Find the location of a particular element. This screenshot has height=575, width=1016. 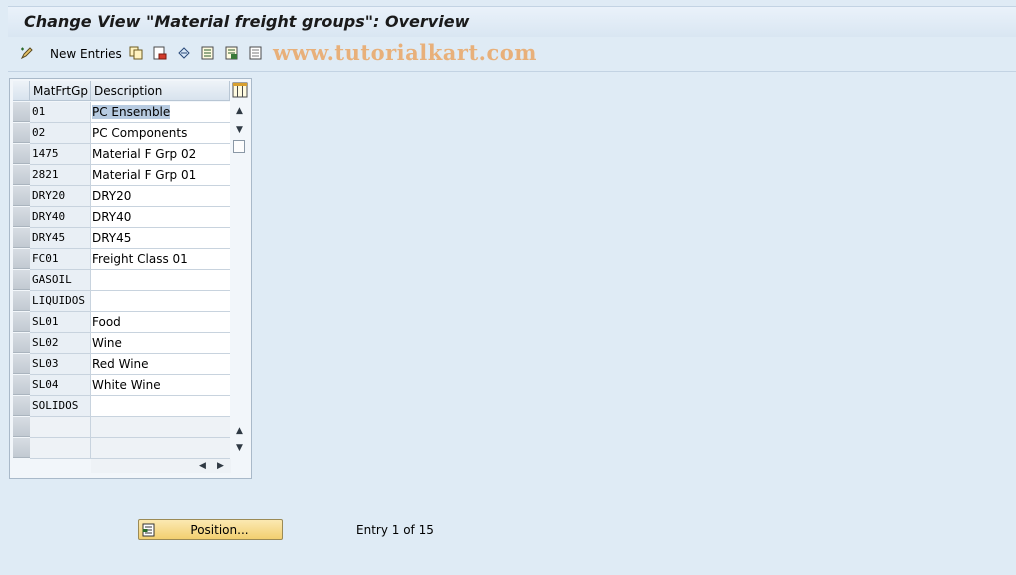

cell-description: PC Components is located at coordinates (160, 133).